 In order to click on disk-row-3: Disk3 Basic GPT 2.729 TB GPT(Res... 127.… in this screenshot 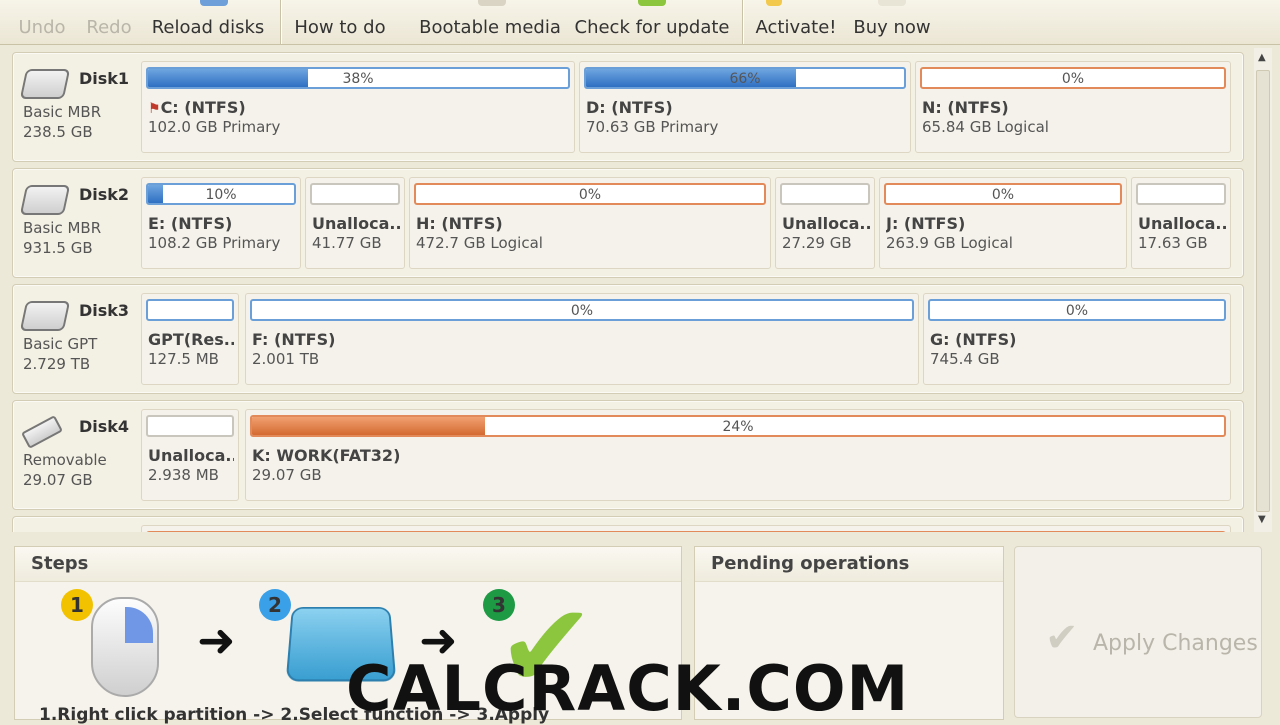, I will do `click(628, 339)`.